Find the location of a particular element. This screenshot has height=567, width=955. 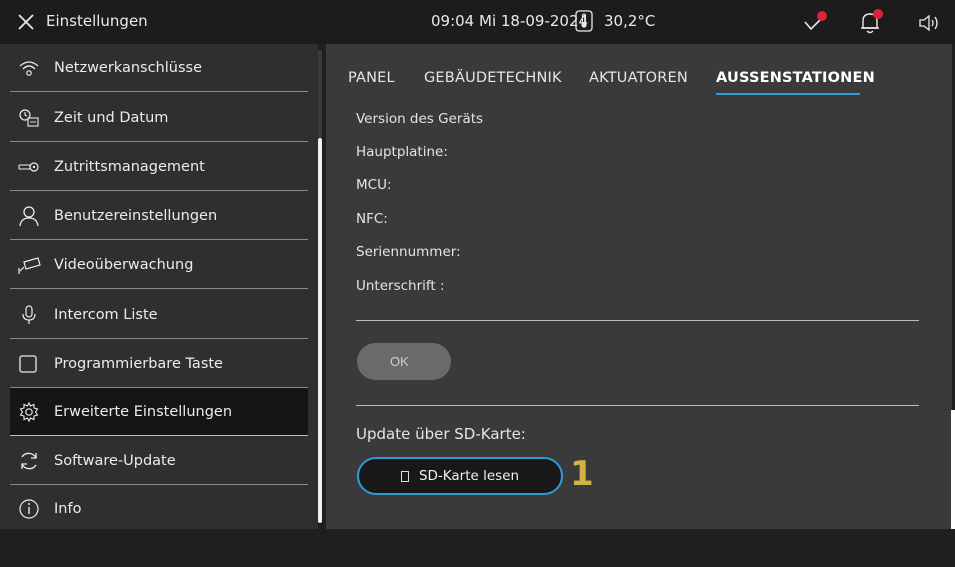

sidebar-item-video-surveillance: Videoüberwachung is located at coordinates (159, 265).